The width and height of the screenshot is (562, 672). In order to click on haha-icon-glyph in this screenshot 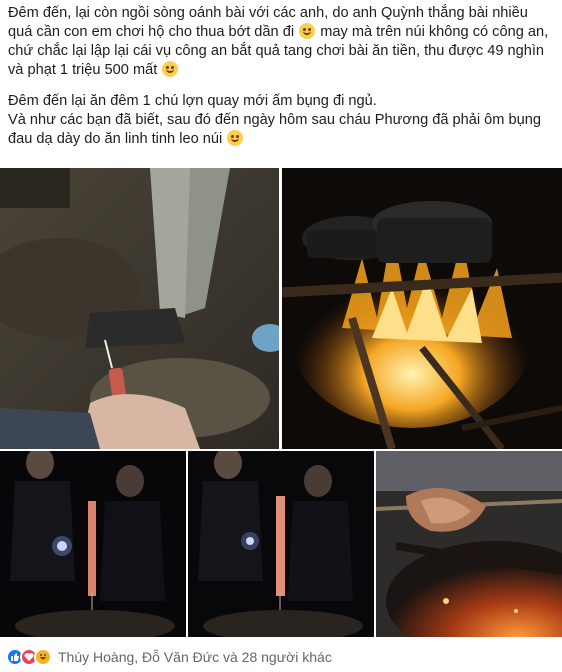, I will do `click(43, 657)`.